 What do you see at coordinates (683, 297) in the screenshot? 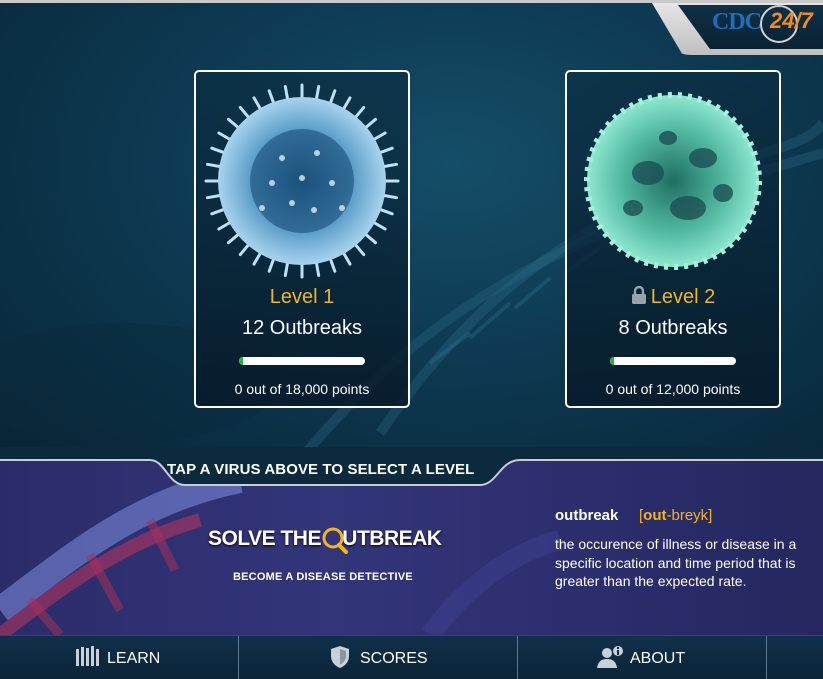
I see `level-2-title-text: Level 2` at bounding box center [683, 297].